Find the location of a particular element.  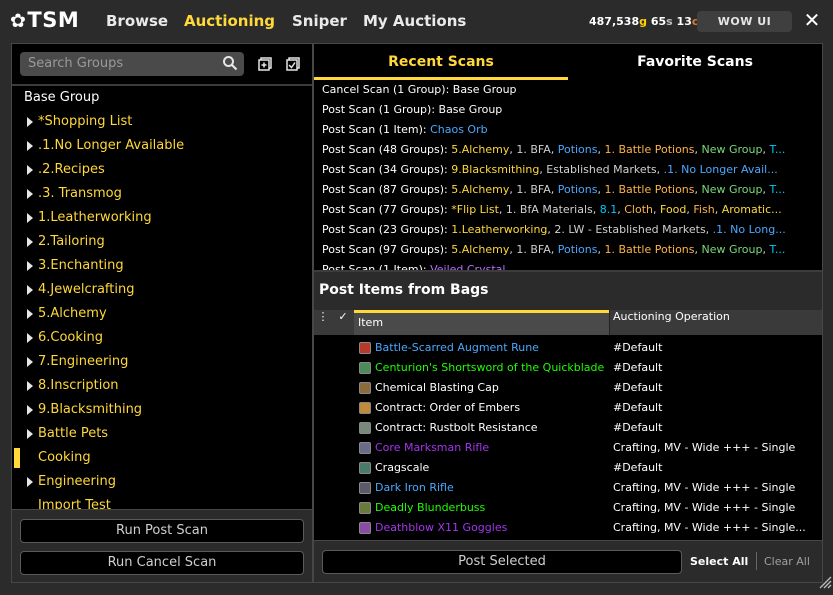

group-item: 2.Tailoring is located at coordinates (162, 242).